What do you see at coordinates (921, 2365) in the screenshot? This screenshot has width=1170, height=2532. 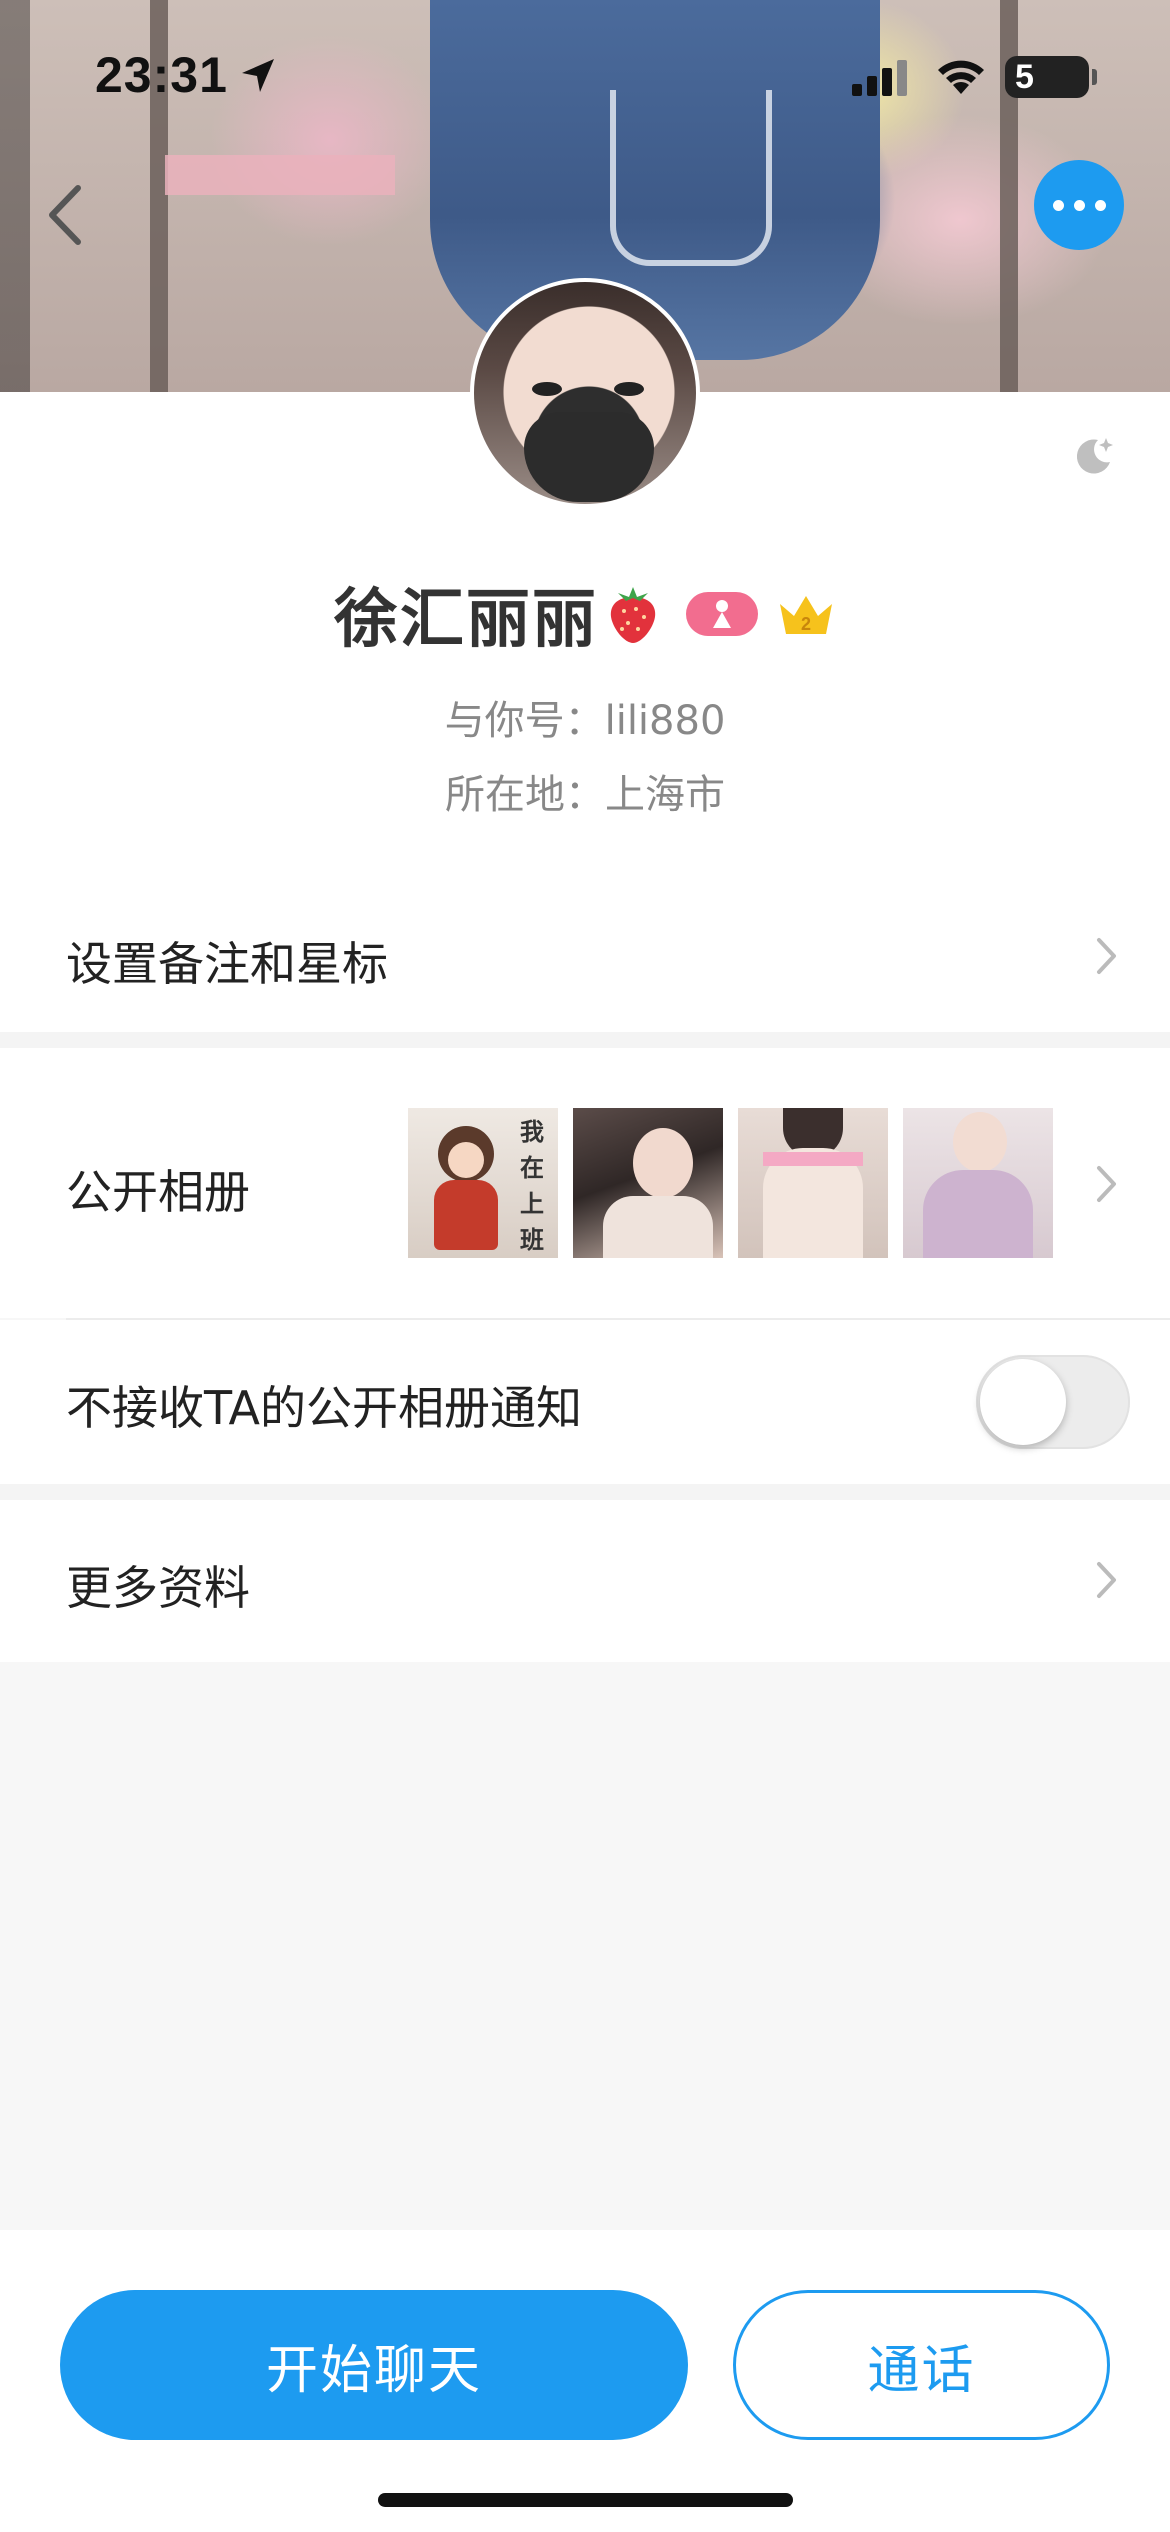 I see `call-button: 通话` at bounding box center [921, 2365].